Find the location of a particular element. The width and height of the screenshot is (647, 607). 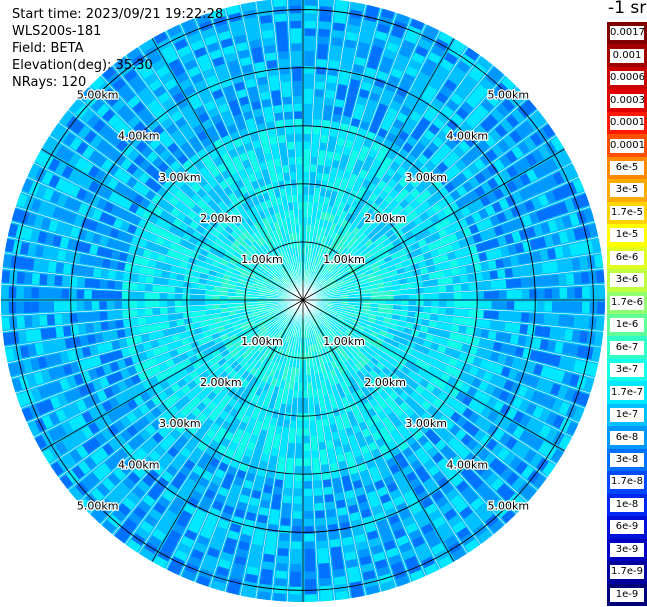

instrument-label: WLS200s-181 is located at coordinates (57, 31).